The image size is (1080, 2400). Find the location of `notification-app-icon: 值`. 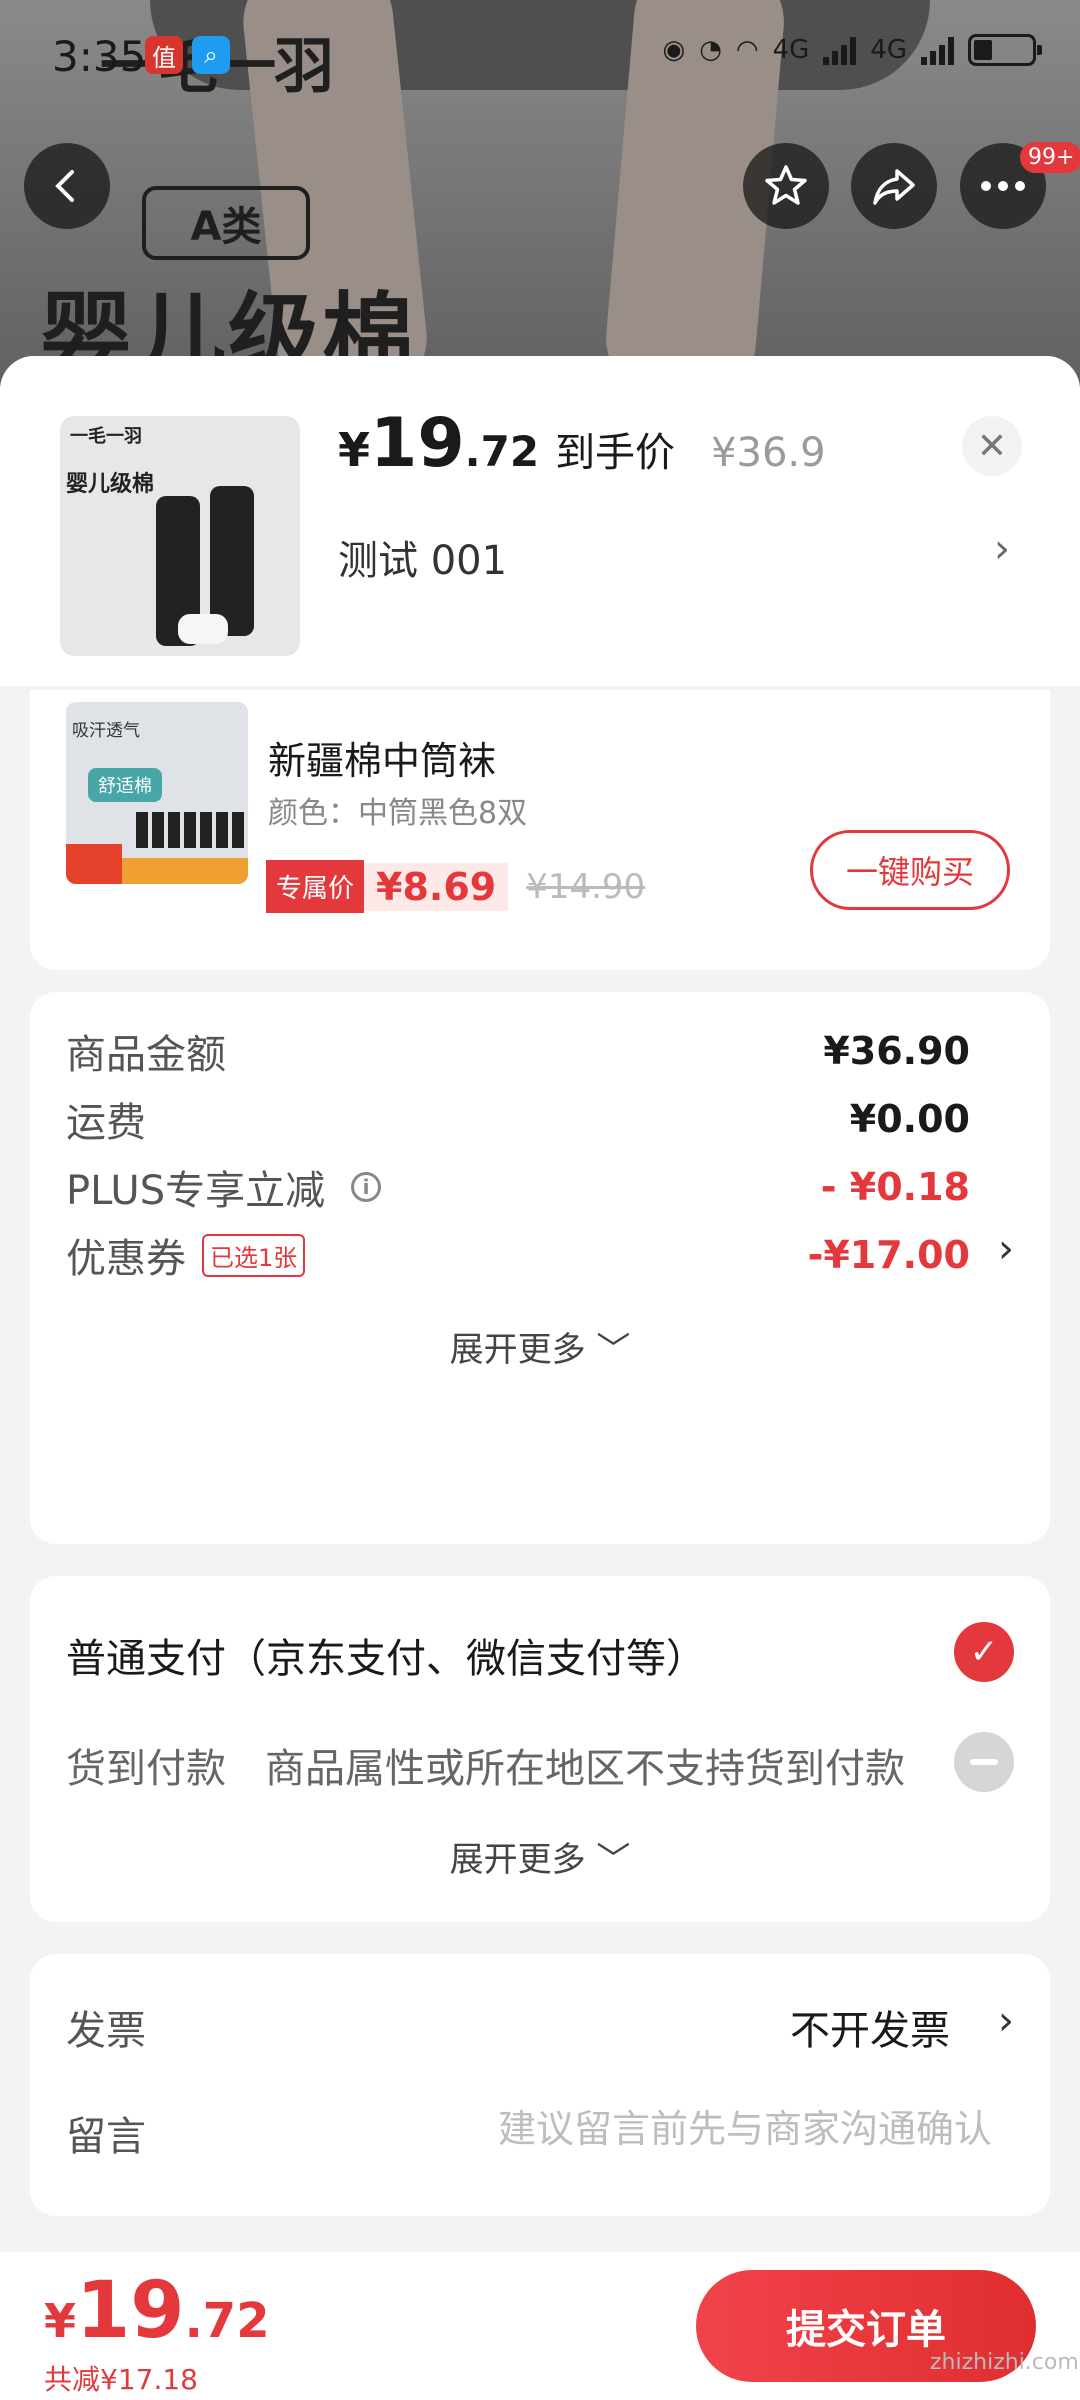

notification-app-icon: 值 is located at coordinates (164, 55).